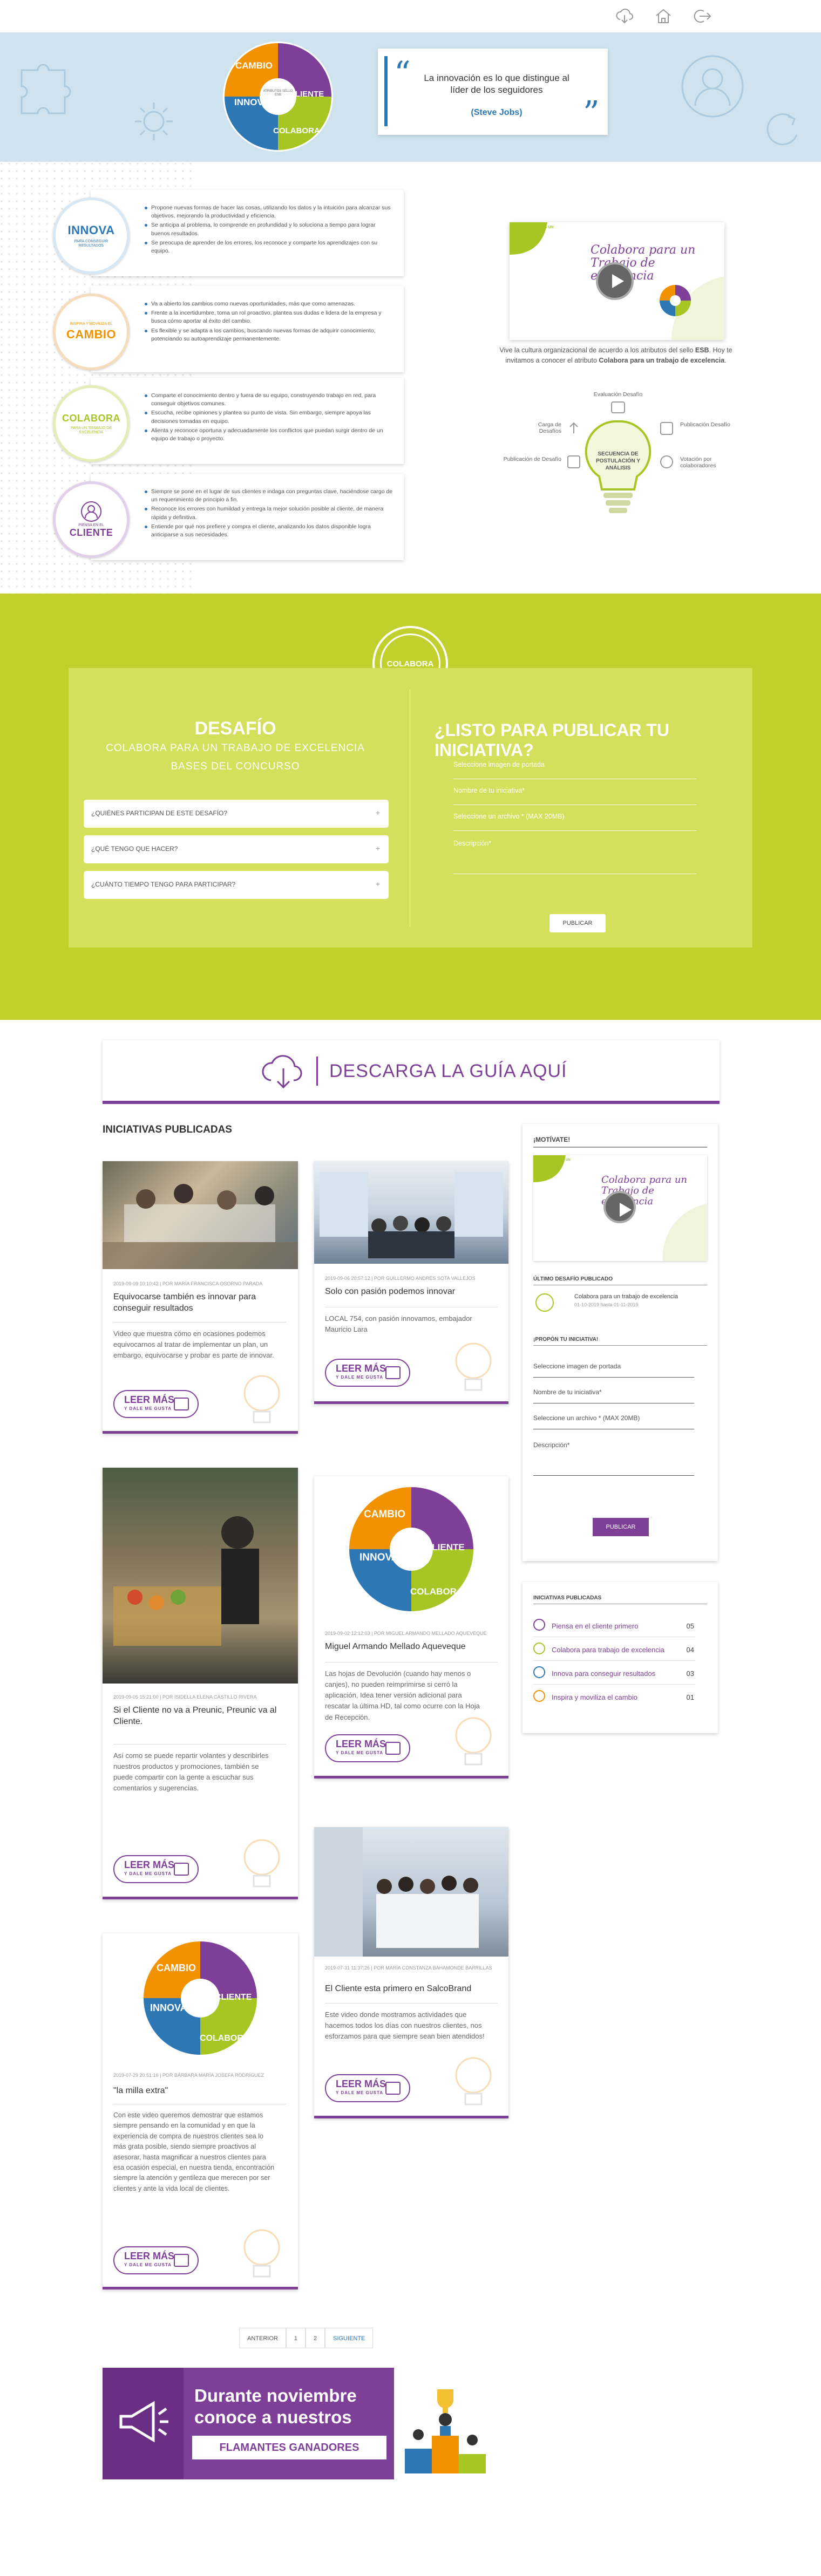  What do you see at coordinates (237, 885) in the screenshot?
I see `faq-accordion-item: ¿CUÁNTO TIEMPO TENGO PARA PARTICIPAR? +` at bounding box center [237, 885].